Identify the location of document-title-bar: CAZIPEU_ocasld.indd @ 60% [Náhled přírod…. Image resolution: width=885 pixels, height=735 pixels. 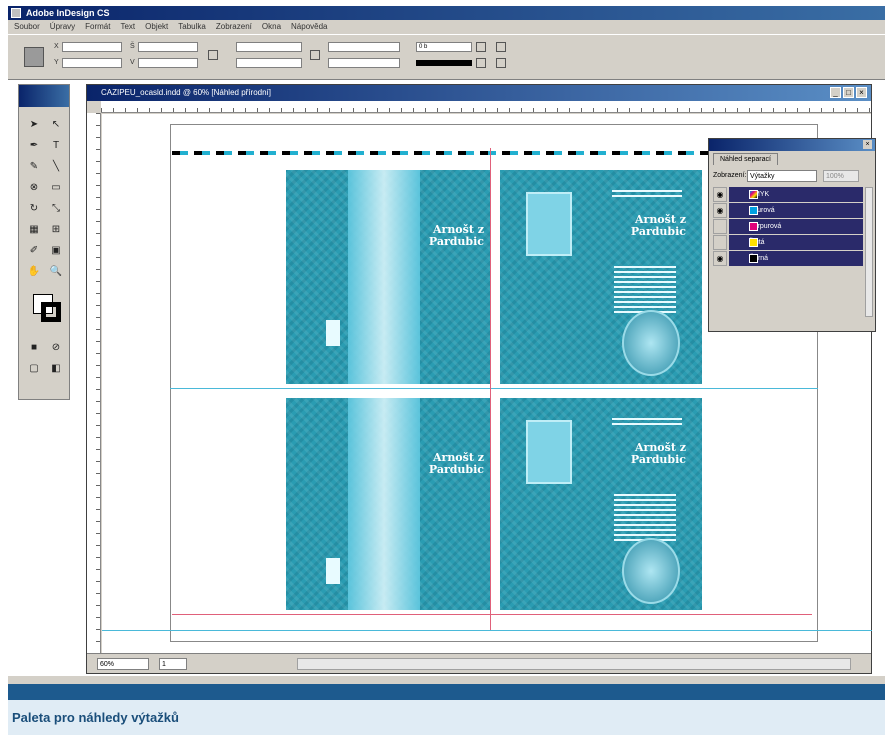
(479, 93).